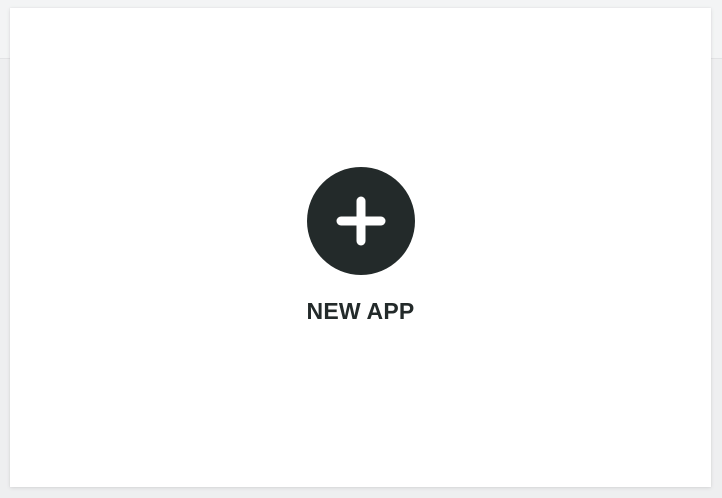 This screenshot has width=722, height=498. What do you see at coordinates (360, 311) in the screenshot?
I see `new-app-label: NEW APP` at bounding box center [360, 311].